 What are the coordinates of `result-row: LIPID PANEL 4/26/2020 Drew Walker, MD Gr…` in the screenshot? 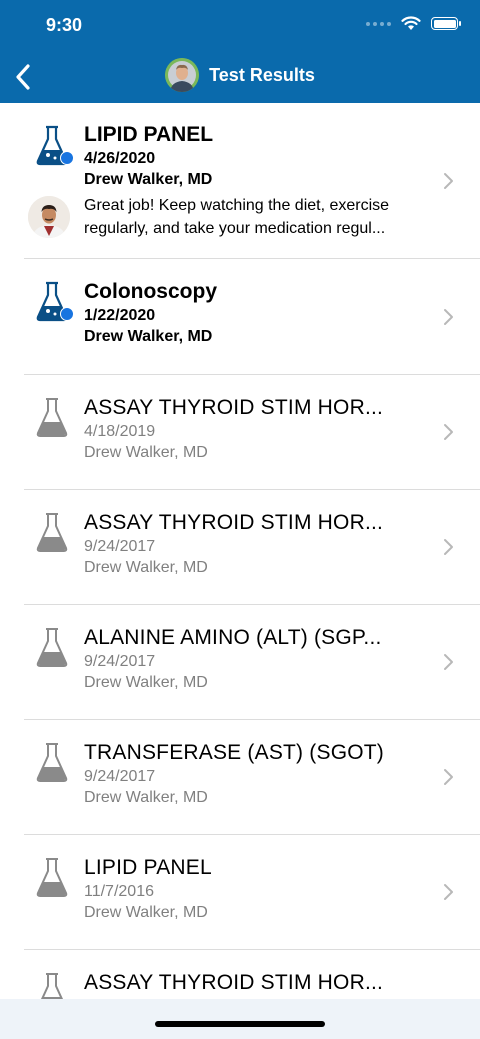 It's located at (252, 181).